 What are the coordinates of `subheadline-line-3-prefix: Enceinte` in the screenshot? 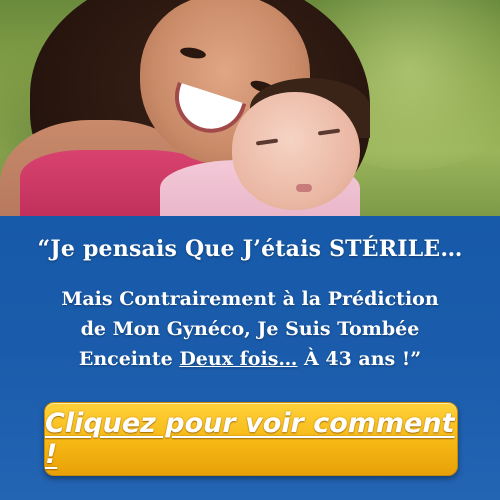 It's located at (129, 359).